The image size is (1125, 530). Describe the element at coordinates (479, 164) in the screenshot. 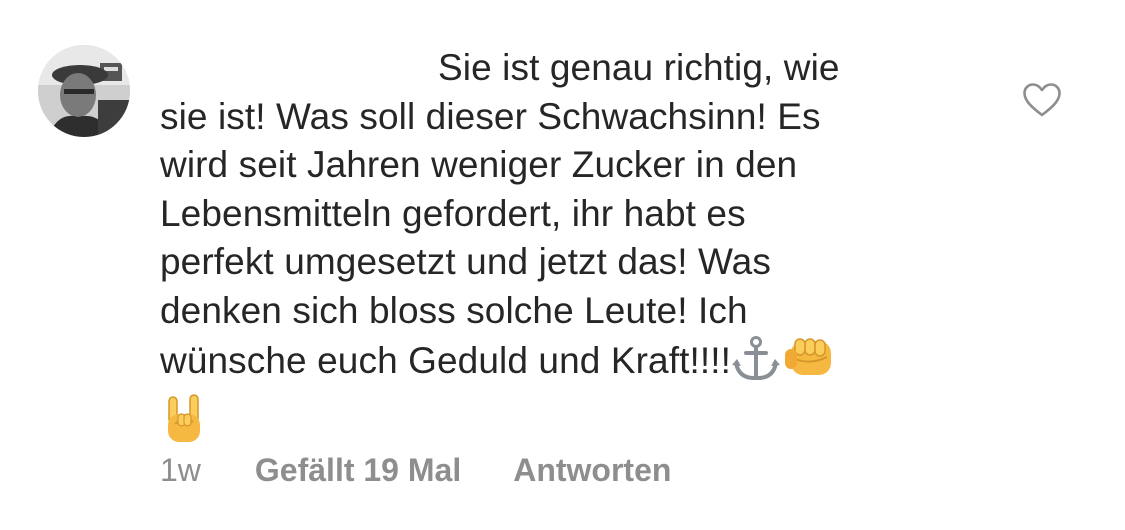

I see `comment-line: wird seit Jahren weniger Zucker in den` at that location.